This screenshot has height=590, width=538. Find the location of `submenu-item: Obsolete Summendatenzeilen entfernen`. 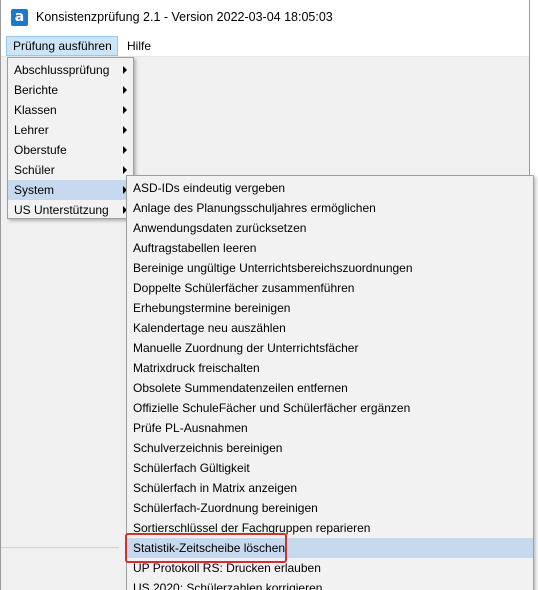

submenu-item: Obsolete Summendatenzeilen entfernen is located at coordinates (330, 388).